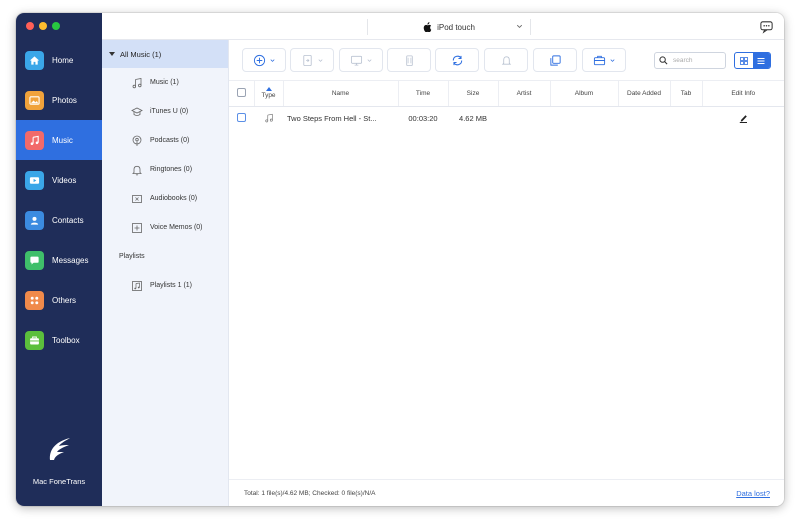 The height and width of the screenshot is (523, 800). I want to click on list-icon, so click(761, 60).